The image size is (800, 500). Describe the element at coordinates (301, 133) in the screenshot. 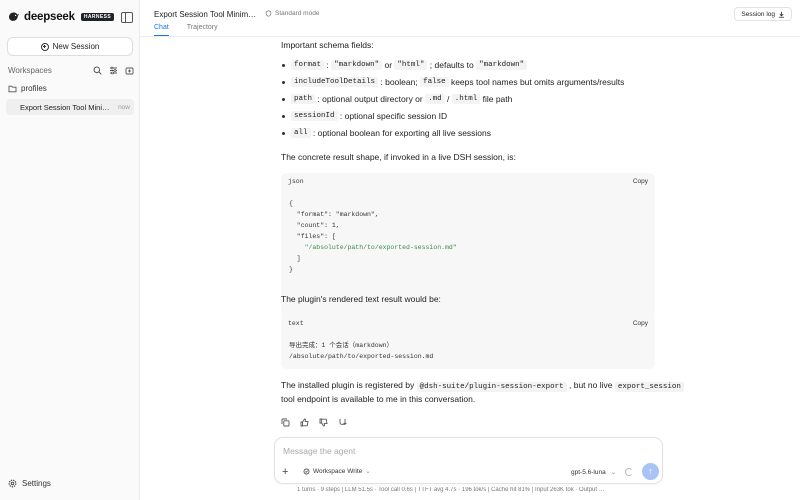

I see `inline-code: all` at that location.